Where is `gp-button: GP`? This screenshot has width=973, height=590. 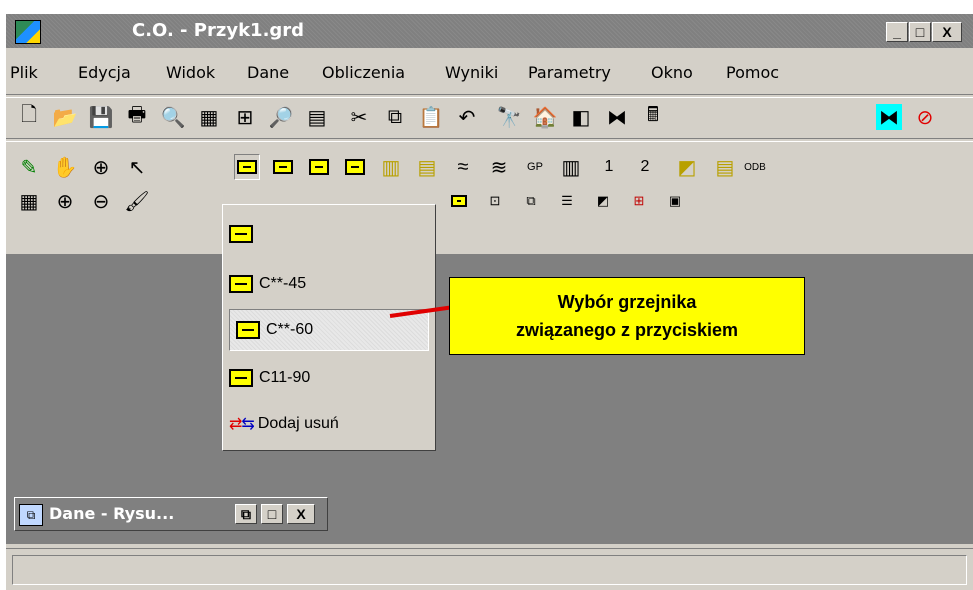
gp-button: GP is located at coordinates (535, 167).